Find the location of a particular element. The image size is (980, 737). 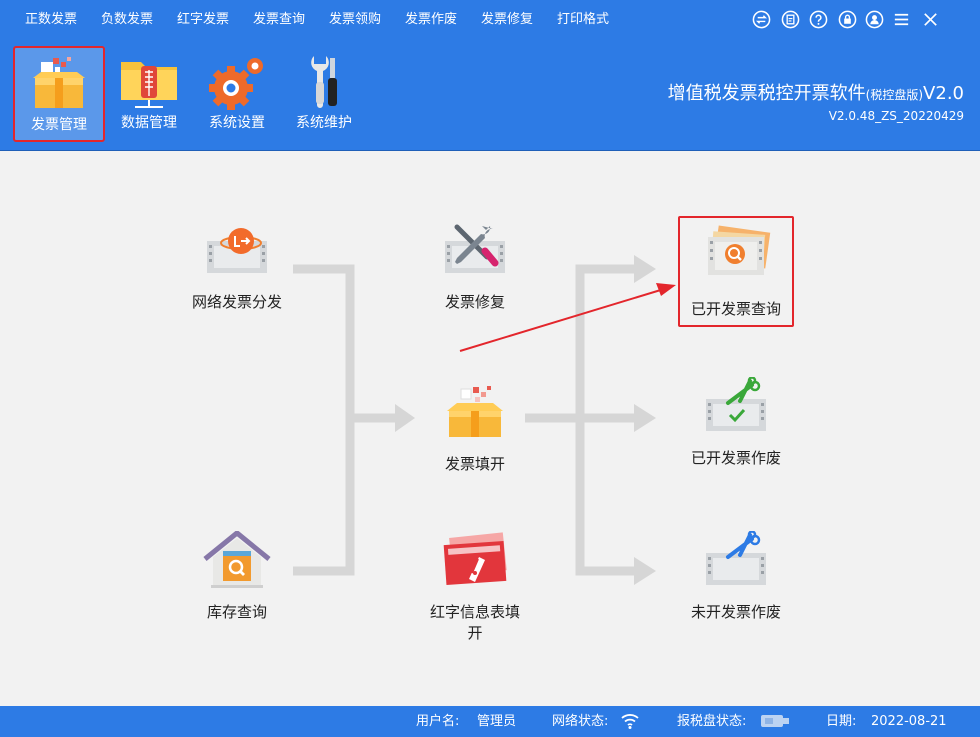

node-label: 网络发票分发 is located at coordinates (236, 302).